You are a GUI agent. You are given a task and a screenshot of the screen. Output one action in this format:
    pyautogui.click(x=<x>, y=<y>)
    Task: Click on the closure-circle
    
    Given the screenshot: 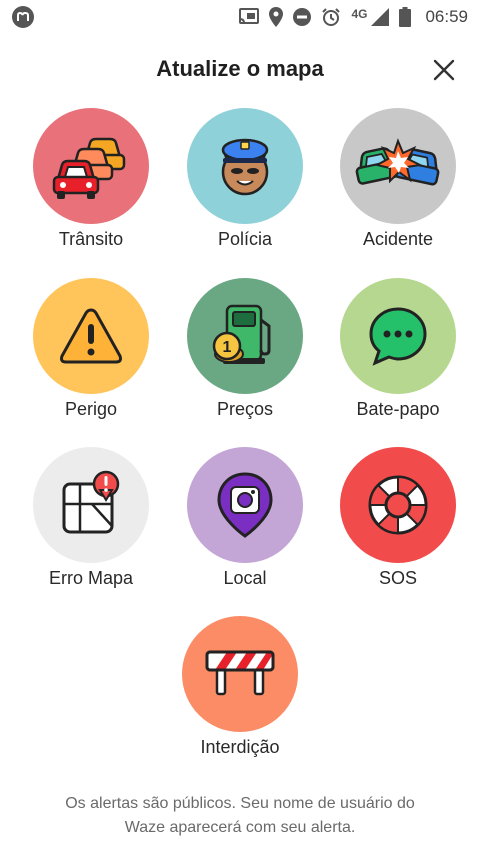 What is the action you would take?
    pyautogui.click(x=240, y=674)
    